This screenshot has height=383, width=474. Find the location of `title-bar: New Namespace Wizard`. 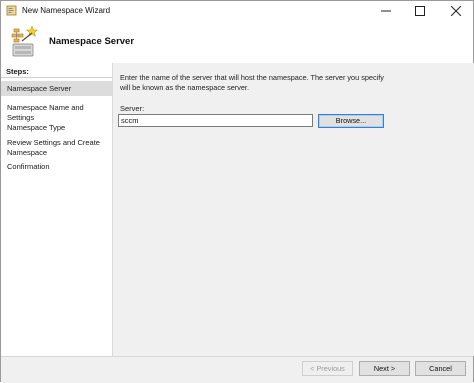

title-bar: New Namespace Wizard is located at coordinates (237, 11).